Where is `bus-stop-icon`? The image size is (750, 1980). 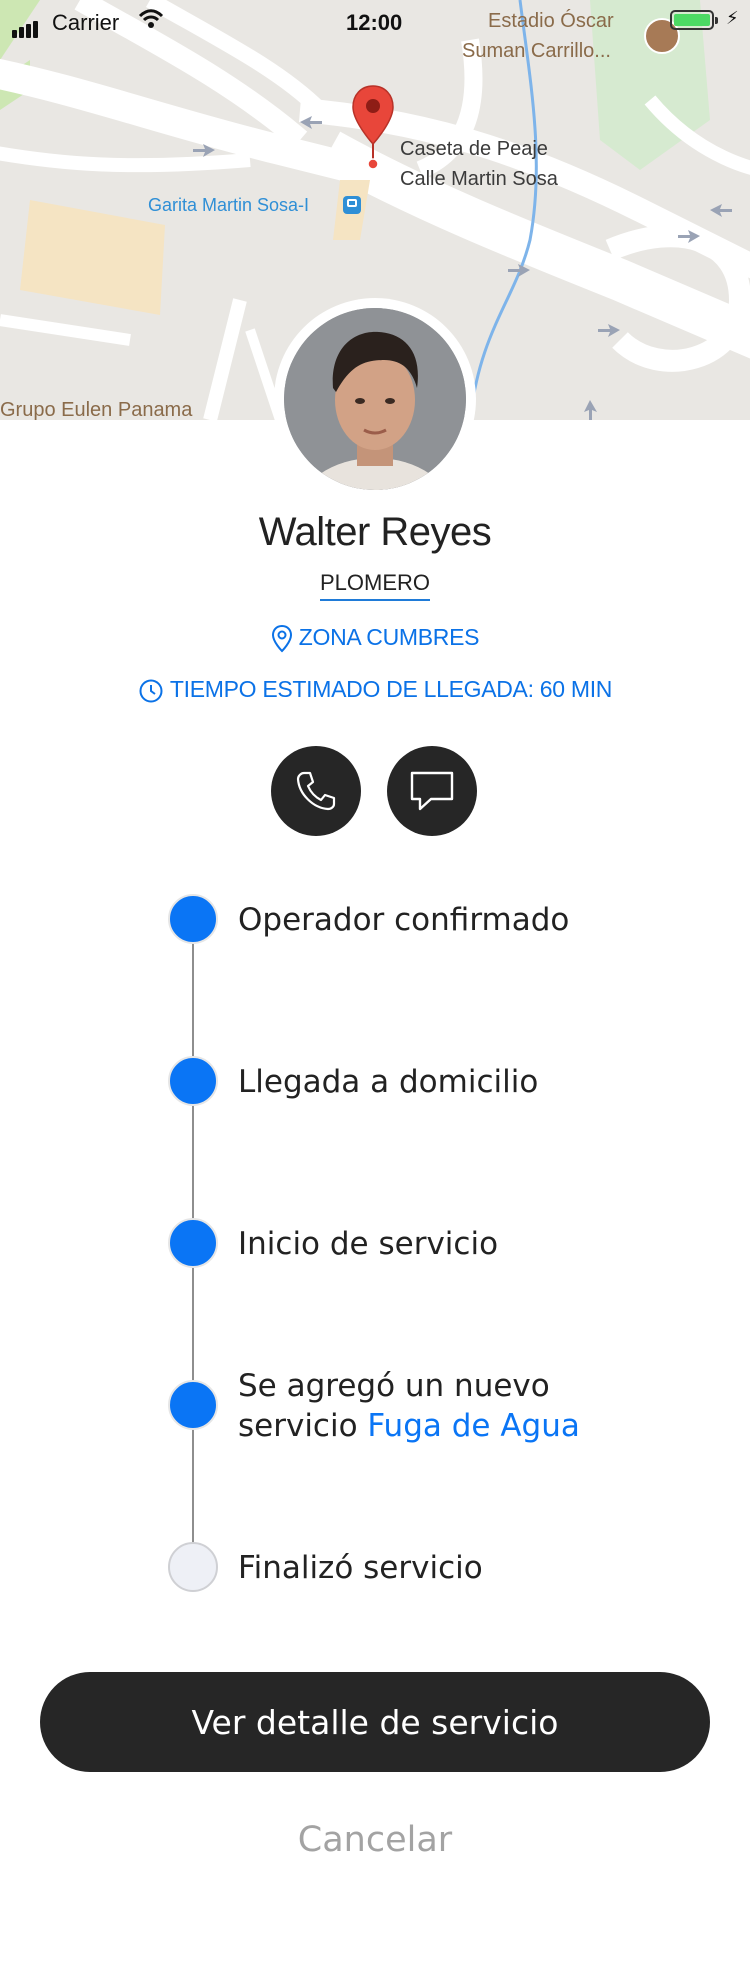
bus-stop-icon is located at coordinates (352, 205).